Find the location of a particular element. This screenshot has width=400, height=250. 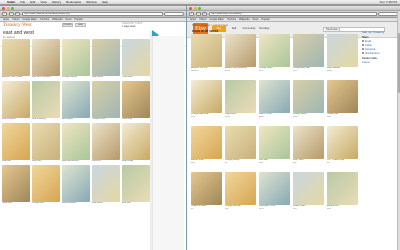

listing-card: 1917 Camera Map tok is located at coordinates (342, 147).